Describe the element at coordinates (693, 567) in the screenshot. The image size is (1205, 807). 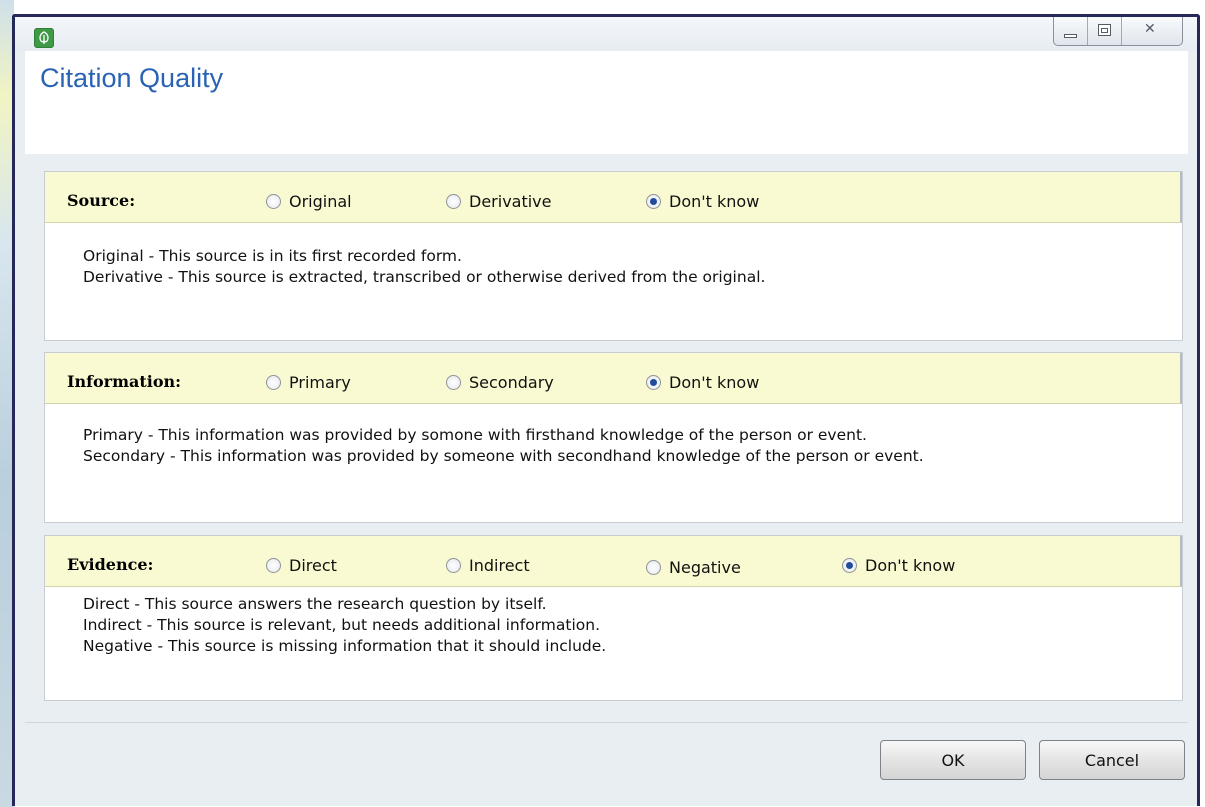
I see `evidence-radio-negative: Negative` at that location.